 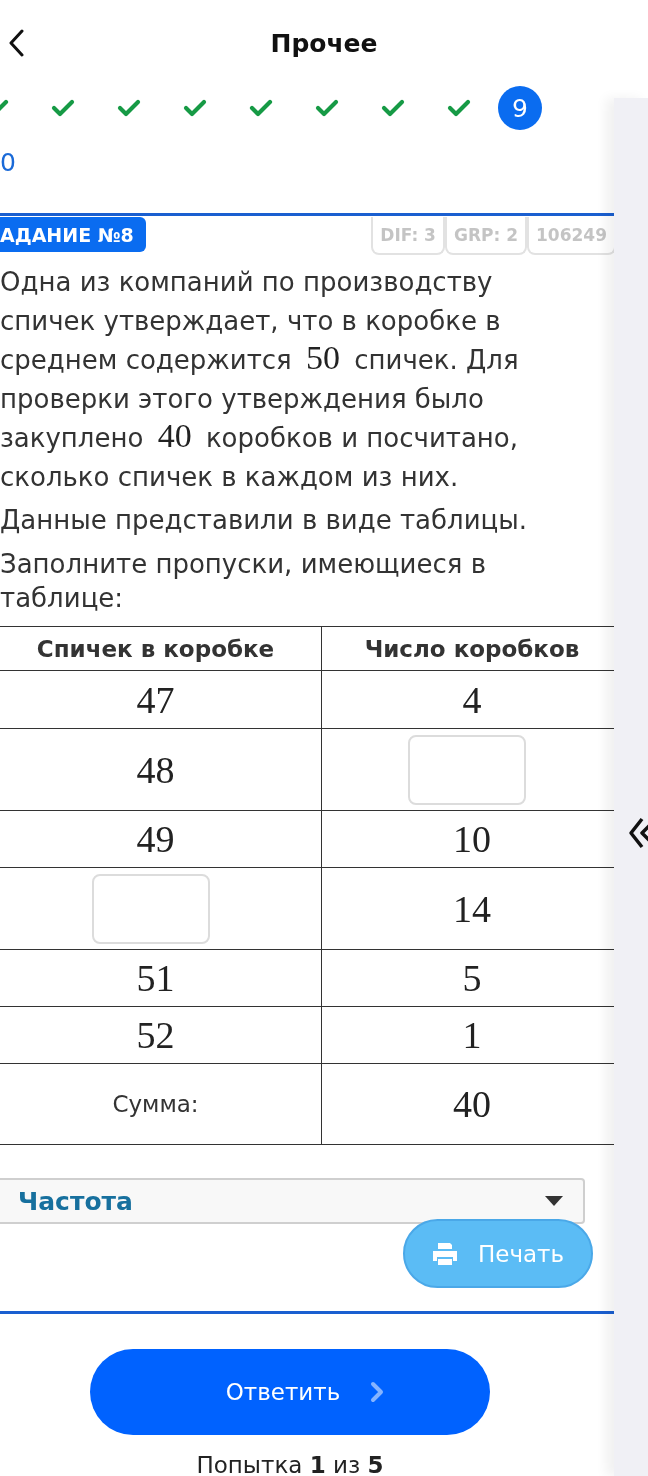 What do you see at coordinates (472, 839) in the screenshot?
I see `table-cell: 10` at bounding box center [472, 839].